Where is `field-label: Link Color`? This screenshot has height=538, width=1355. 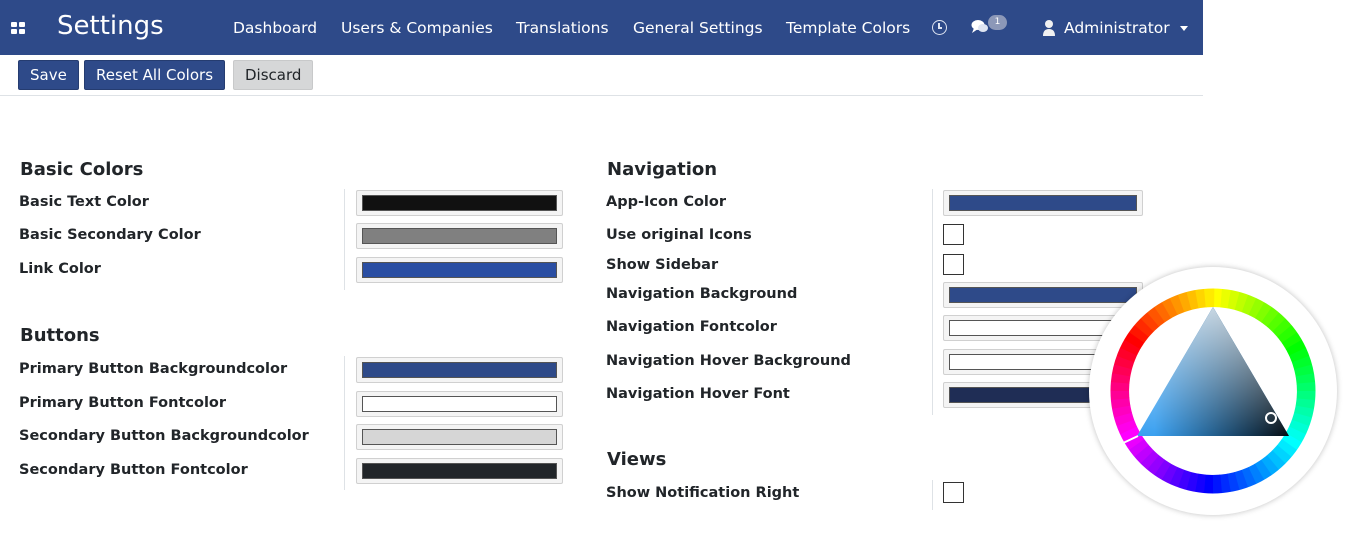 field-label: Link Color is located at coordinates (60, 269).